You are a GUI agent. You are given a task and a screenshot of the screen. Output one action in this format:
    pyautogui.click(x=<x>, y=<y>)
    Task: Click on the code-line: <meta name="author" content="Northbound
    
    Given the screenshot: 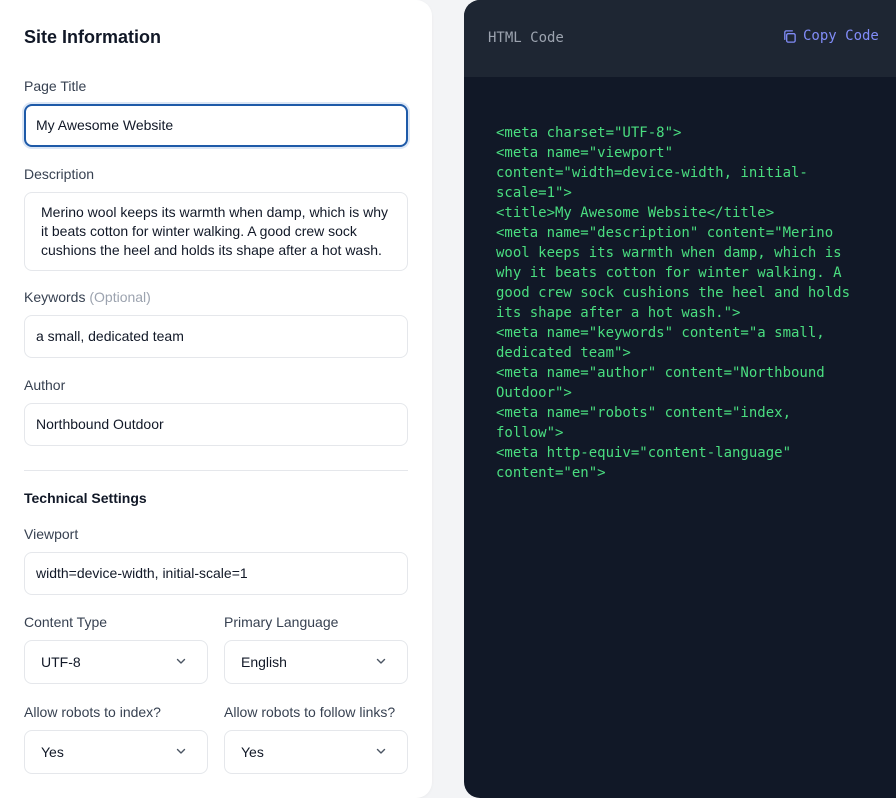 What is the action you would take?
    pyautogui.click(x=660, y=373)
    